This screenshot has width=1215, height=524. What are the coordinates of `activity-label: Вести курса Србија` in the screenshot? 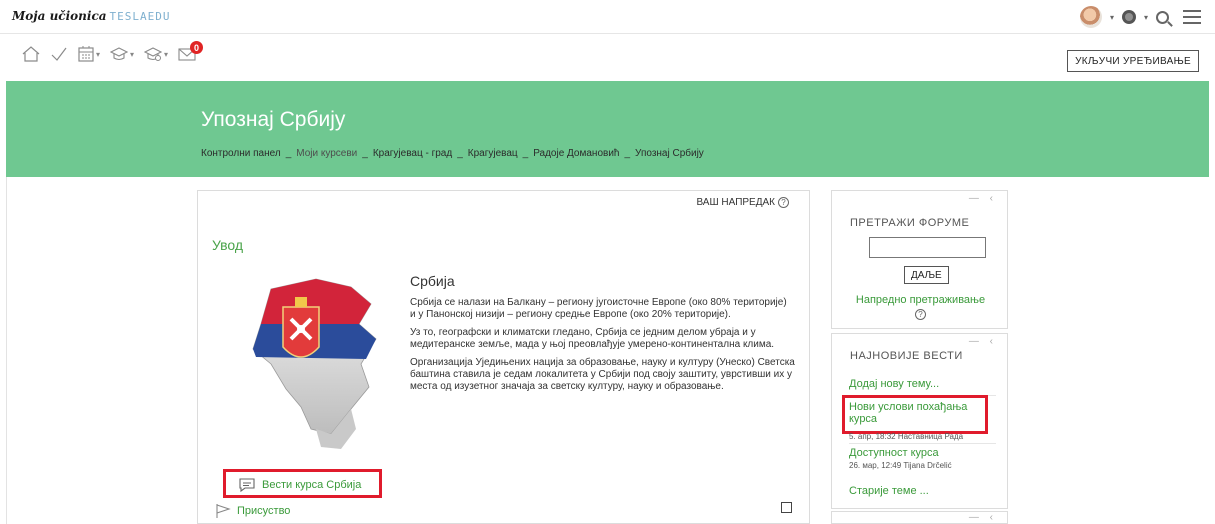 It's located at (311, 485).